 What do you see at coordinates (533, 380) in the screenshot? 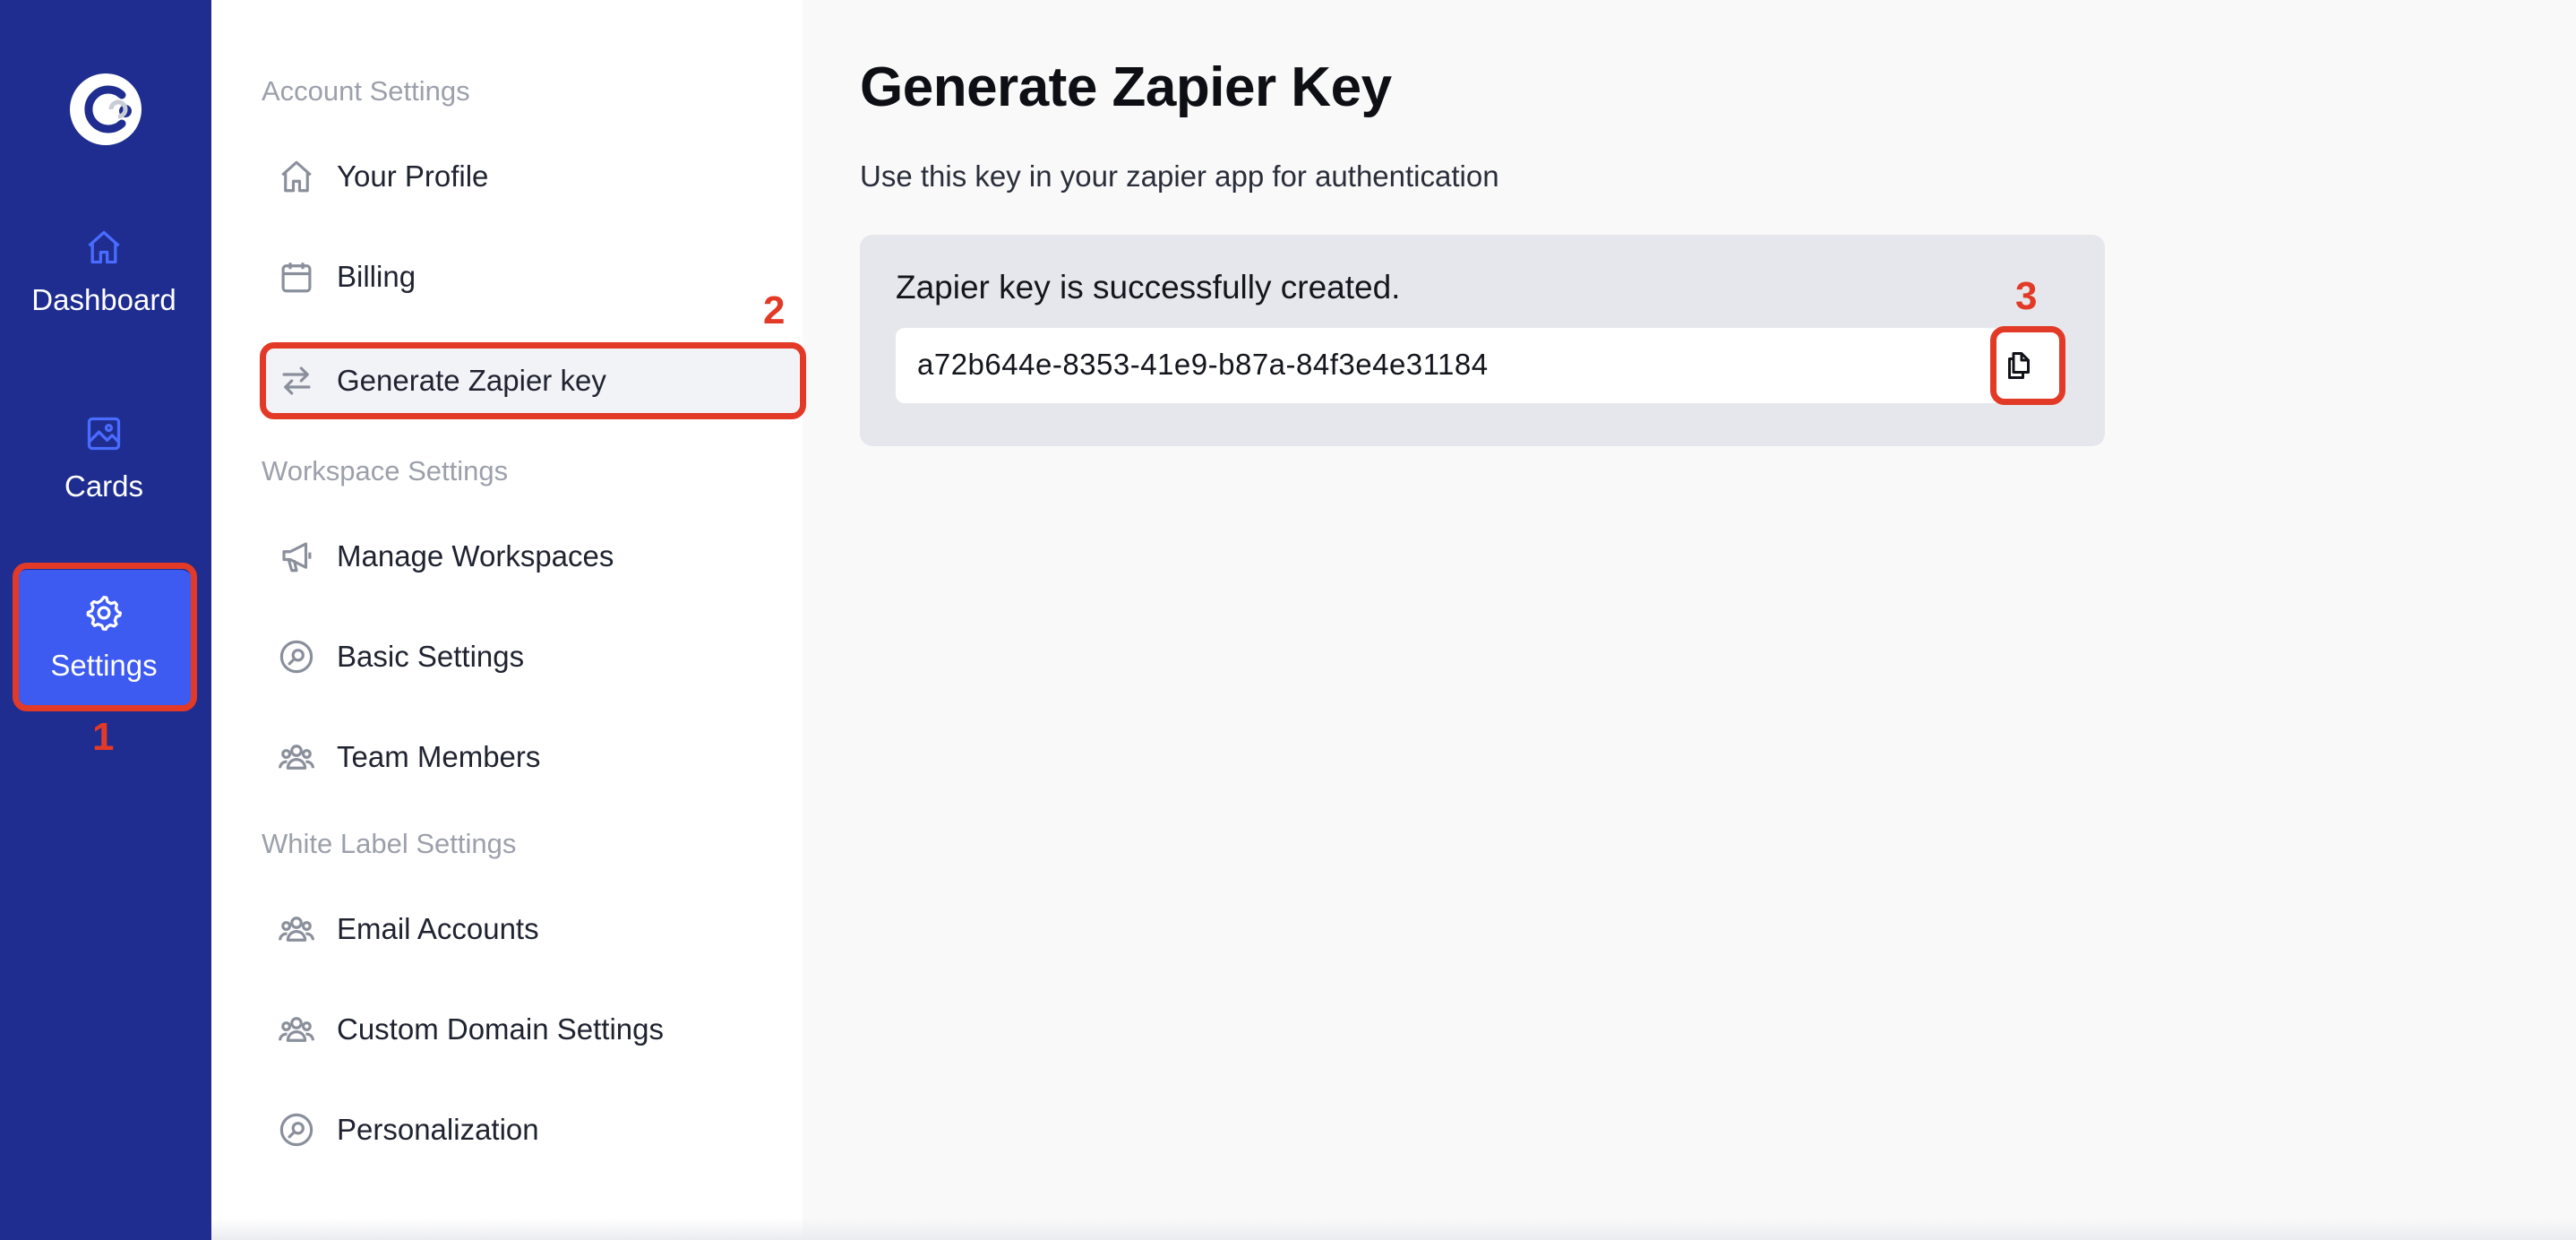
I see `annotation-box-zapier-key` at bounding box center [533, 380].